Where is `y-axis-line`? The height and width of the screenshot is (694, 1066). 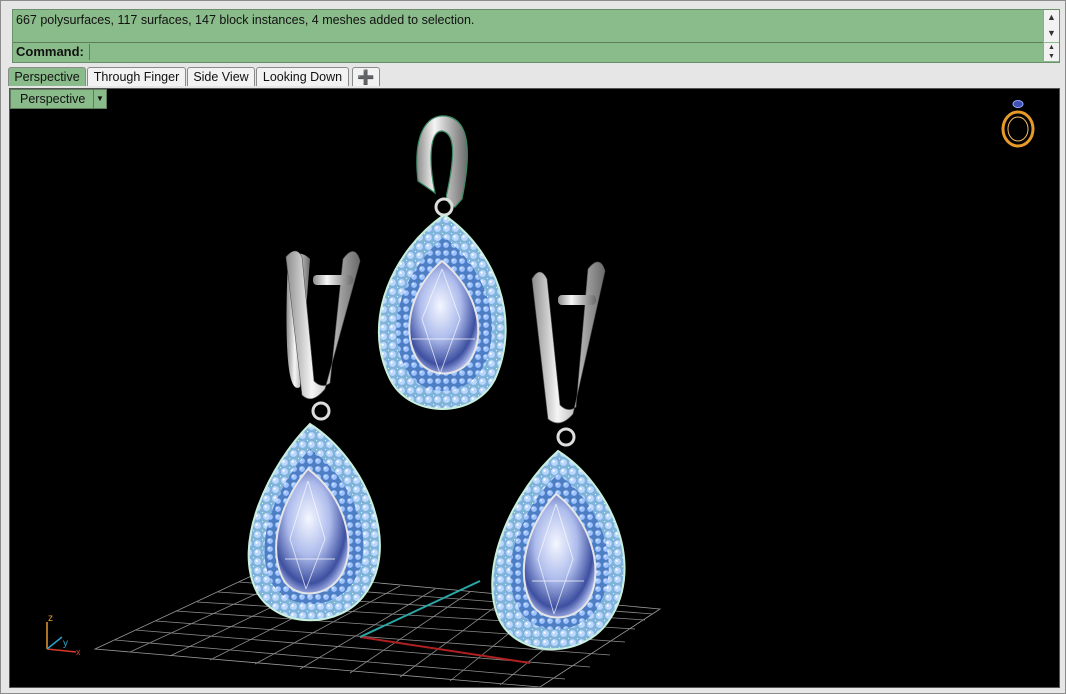
y-axis-line is located at coordinates (420, 609).